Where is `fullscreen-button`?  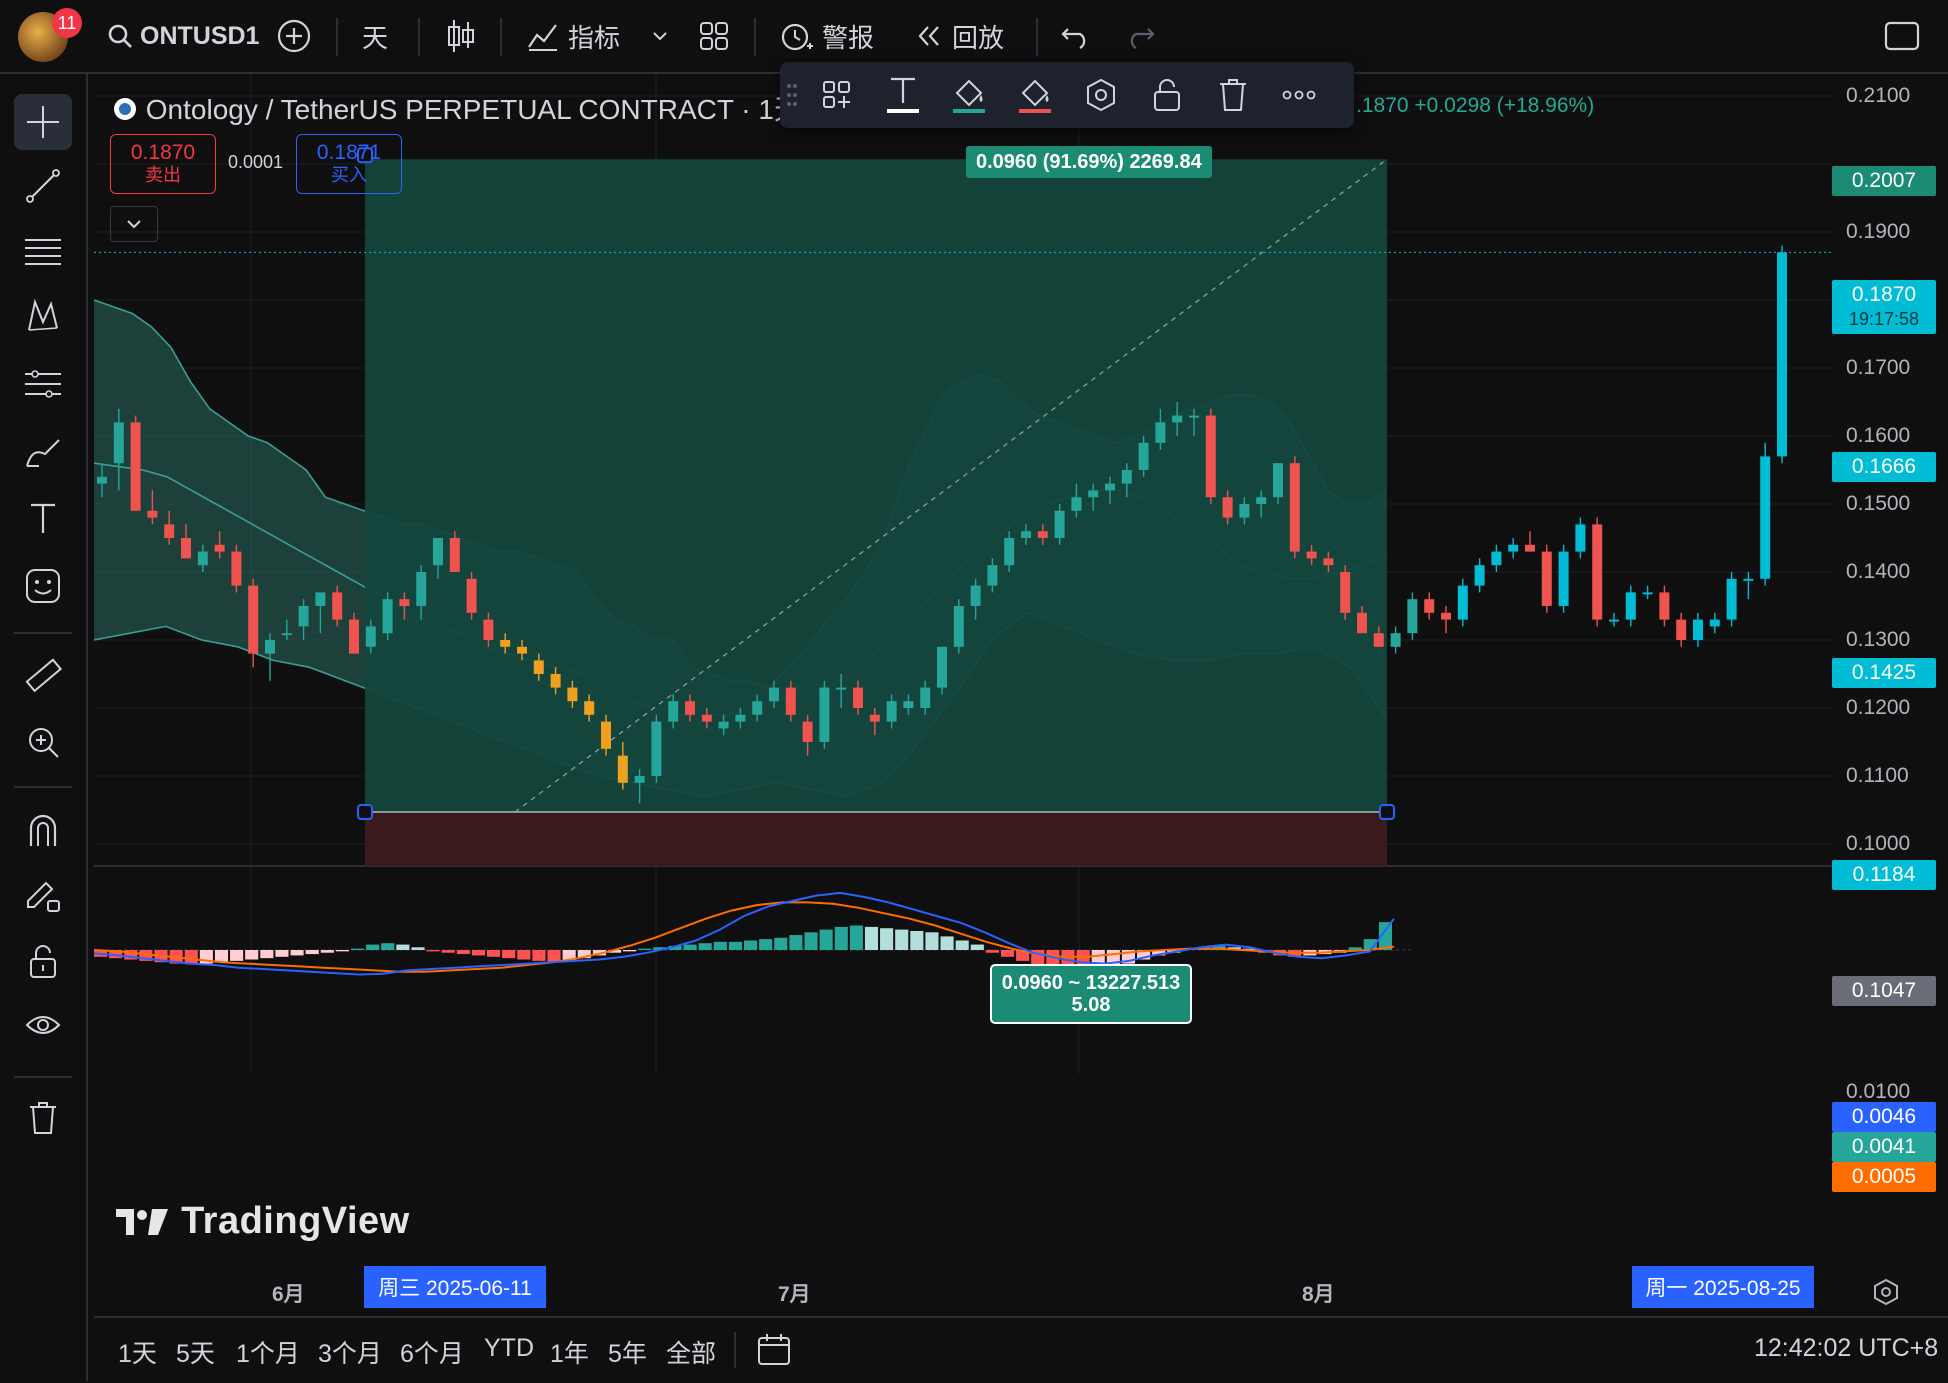
fullscreen-button is located at coordinates (1902, 36).